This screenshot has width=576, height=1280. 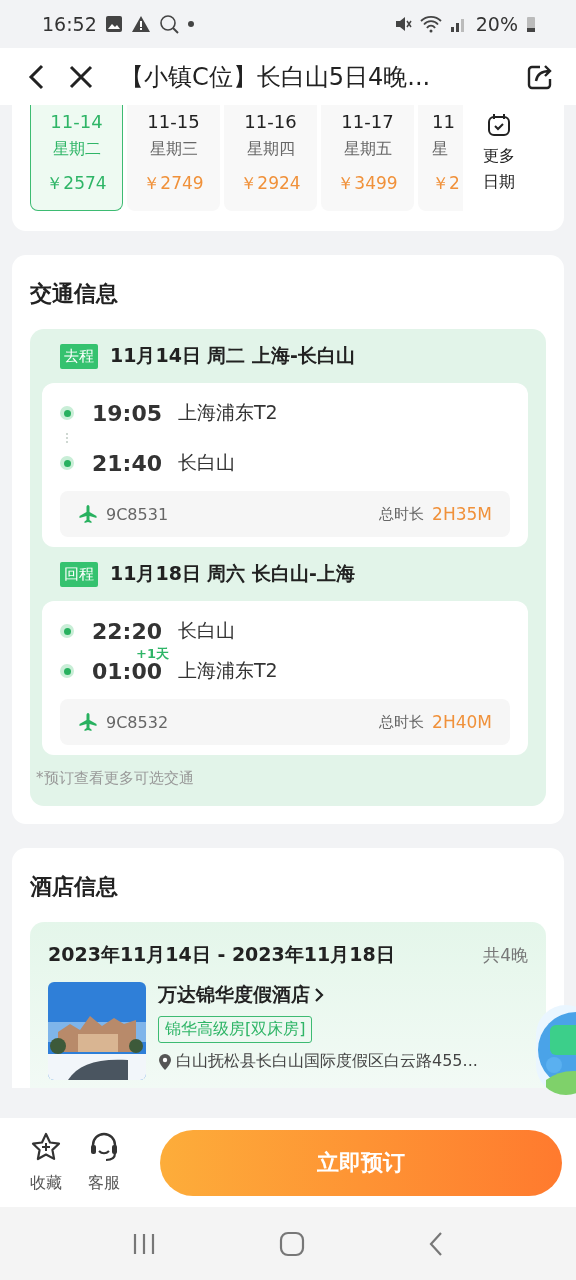 I want to click on arrival-time: 21:40, so click(x=128, y=463).